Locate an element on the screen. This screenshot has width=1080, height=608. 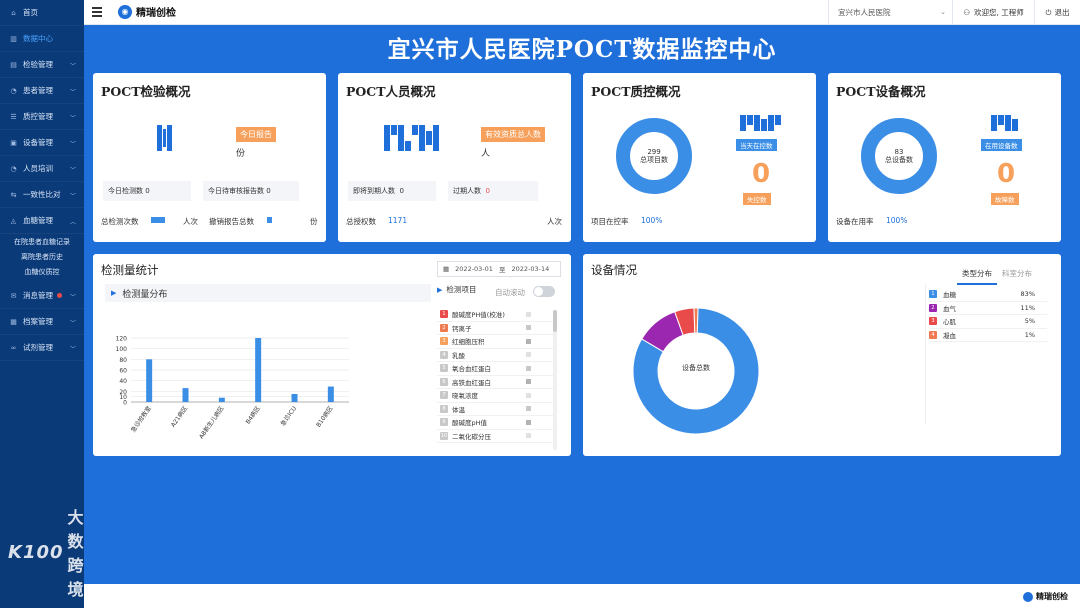
y-tick-label: 100 is located at coordinates (122, 349).